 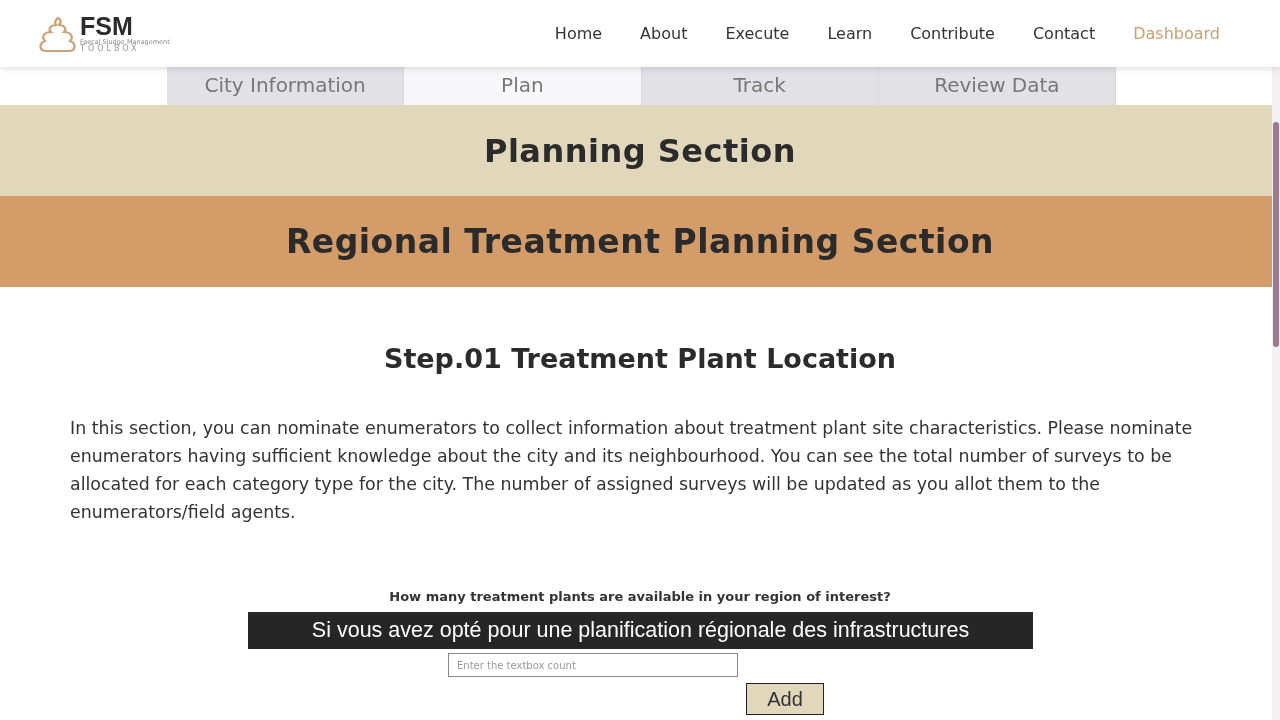 What do you see at coordinates (632, 470) in the screenshot?
I see `description-text: In this section, you can nominate enumerators to collect information about treatment plant site characteristics. Please nominate enumerators having sufficient knowledge about the city and its neighbourhood. You can see the total number of surveys to be allocated for each category type for the city. The number of assigned surveys will be updated as you allot them to the enumerators/field agents.` at bounding box center [632, 470].